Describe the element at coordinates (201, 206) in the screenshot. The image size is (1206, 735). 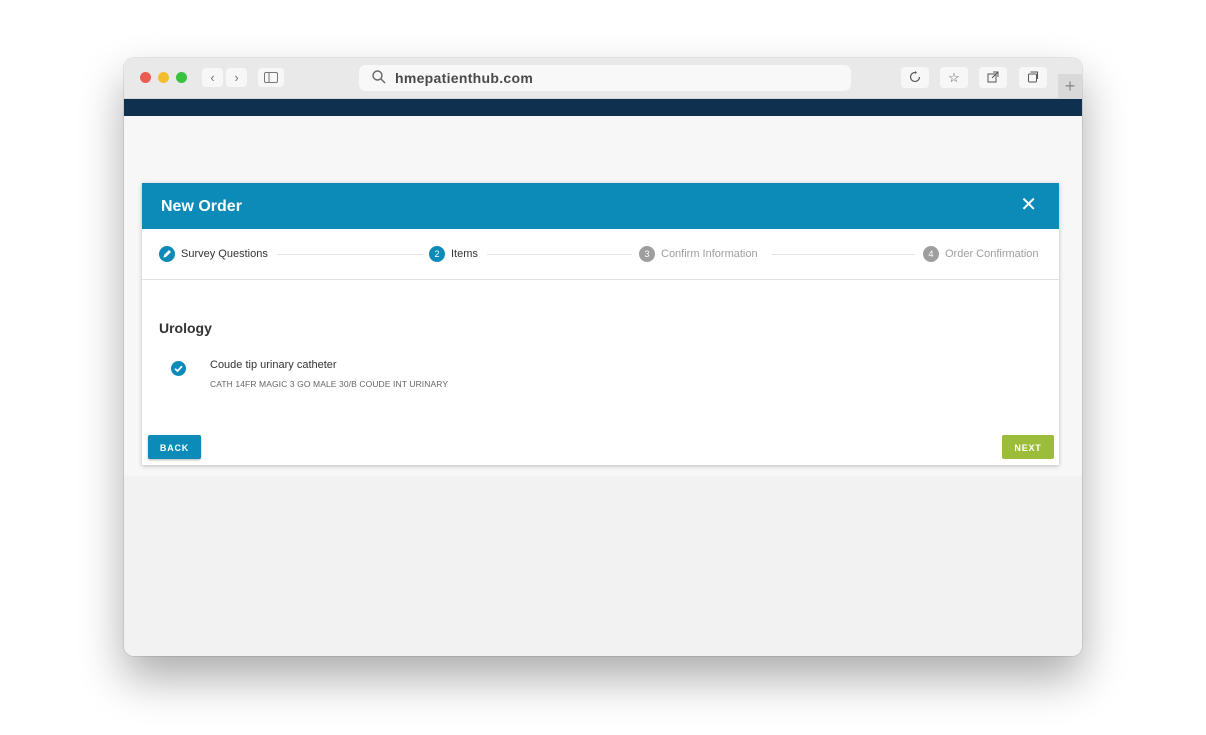
I see `dialog-title: New Order` at that location.